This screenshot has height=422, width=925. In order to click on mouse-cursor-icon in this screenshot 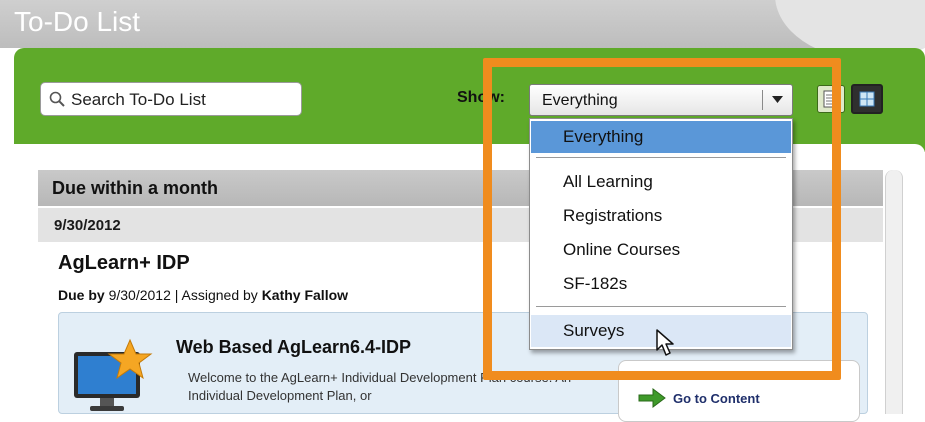, I will do `click(665, 342)`.